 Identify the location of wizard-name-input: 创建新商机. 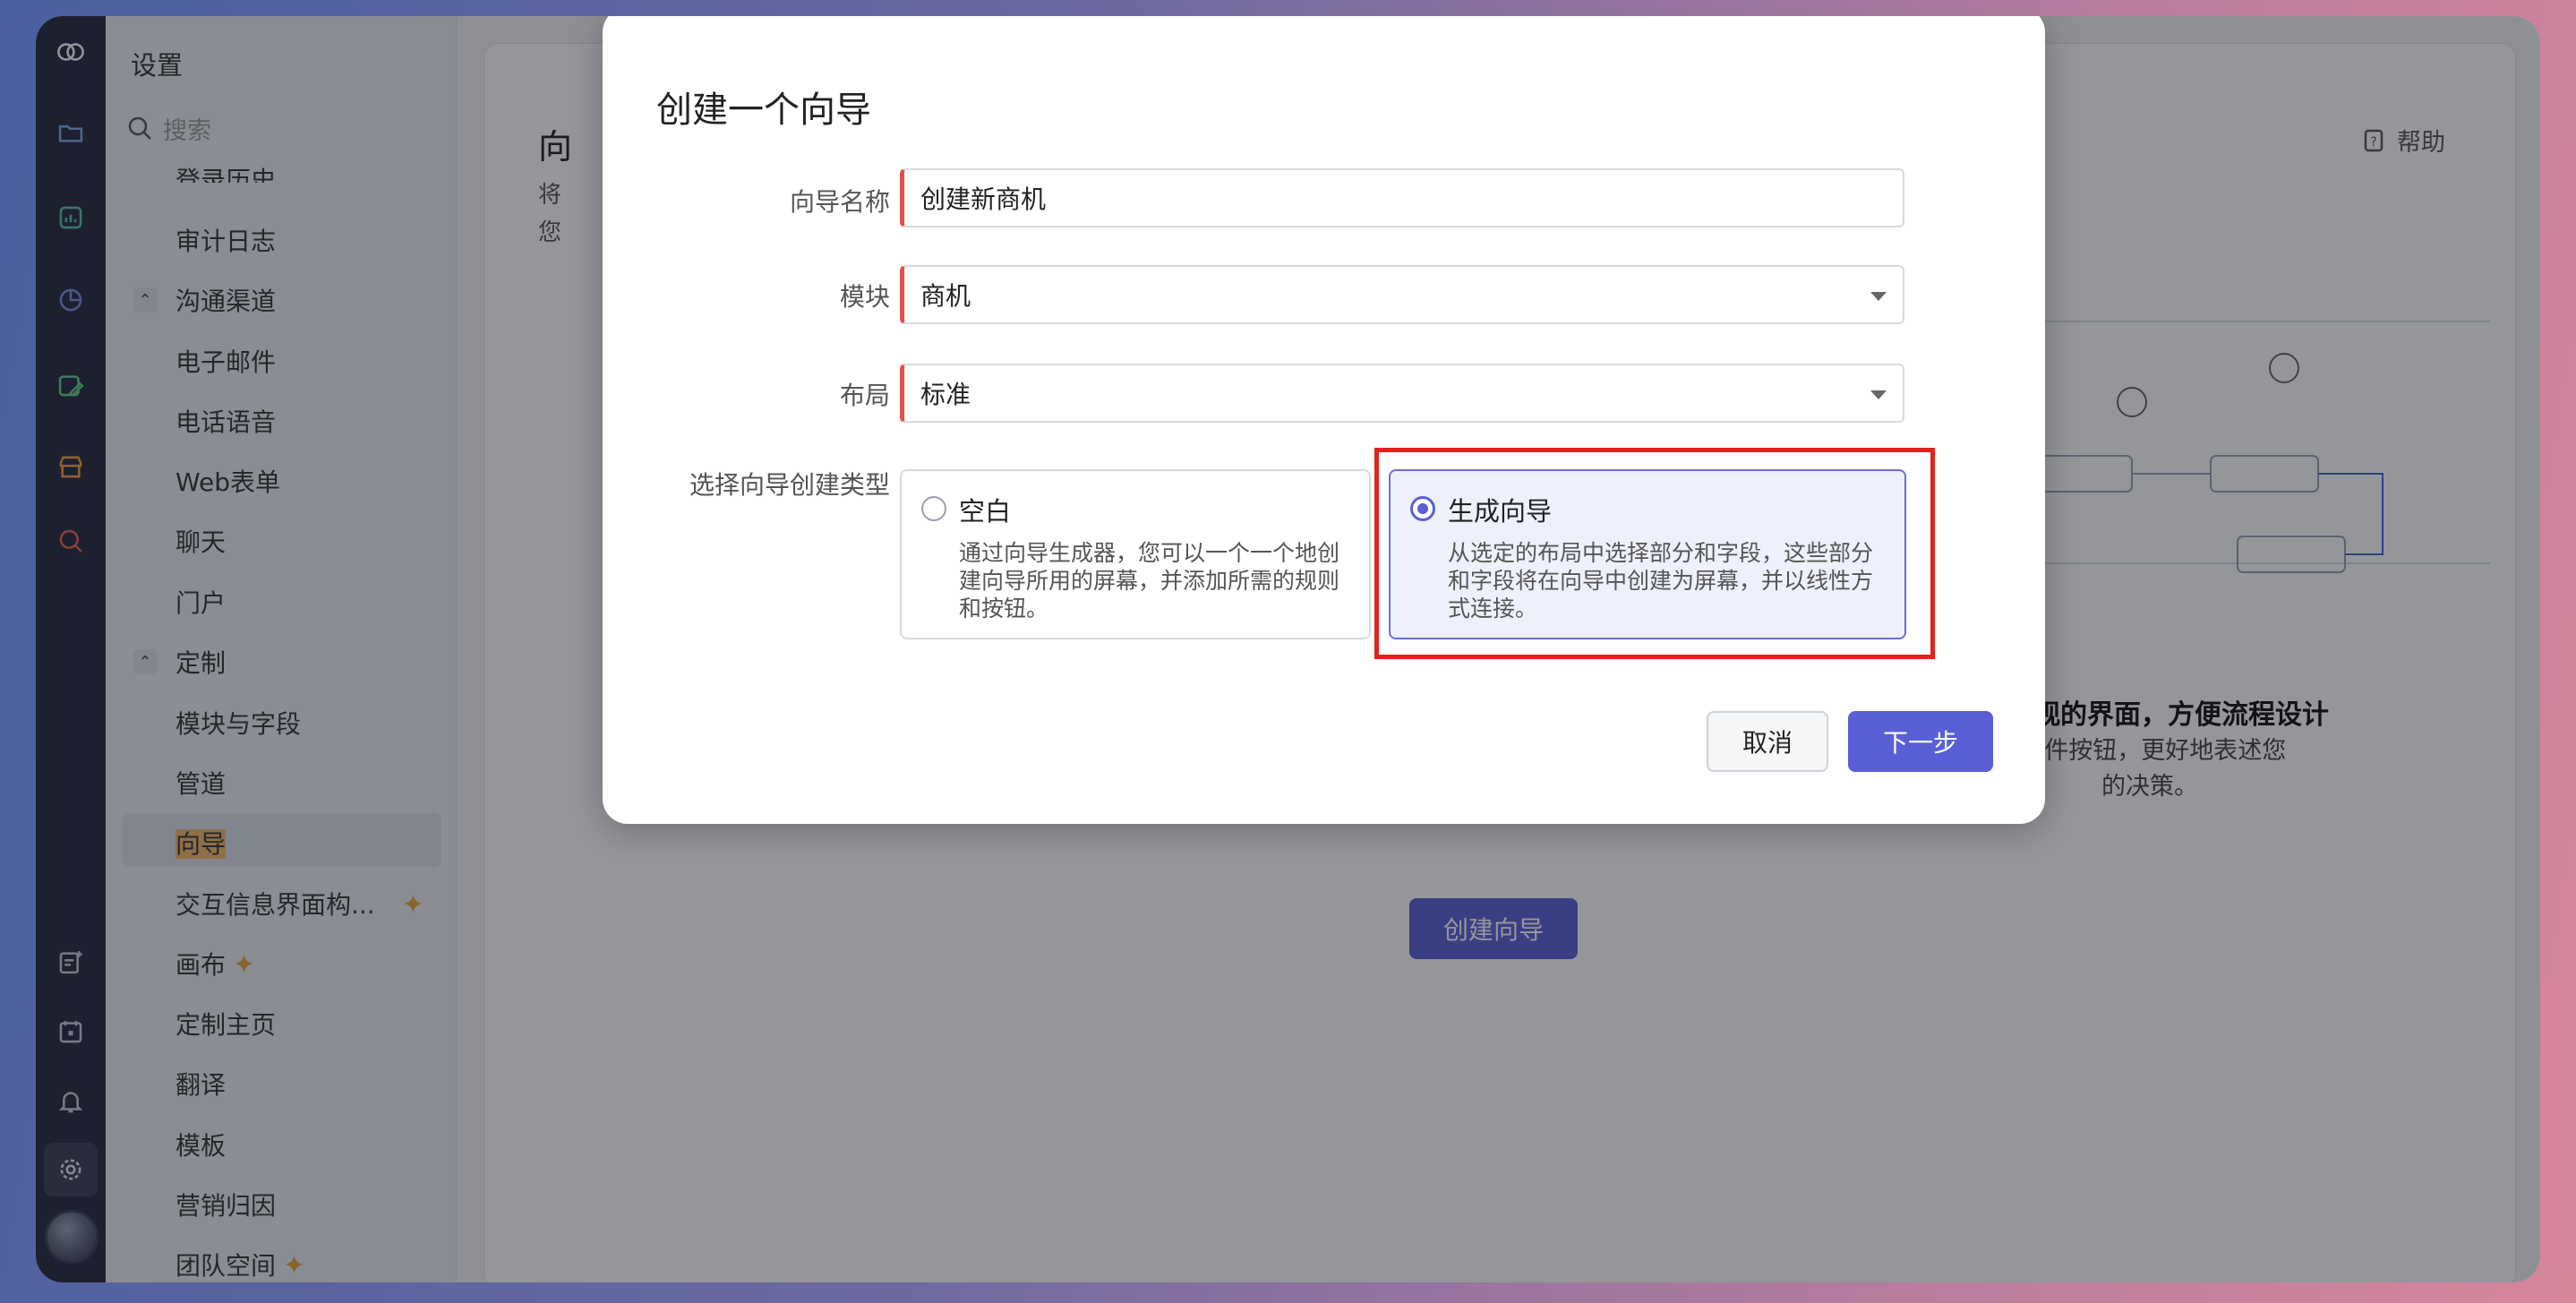
(1402, 197).